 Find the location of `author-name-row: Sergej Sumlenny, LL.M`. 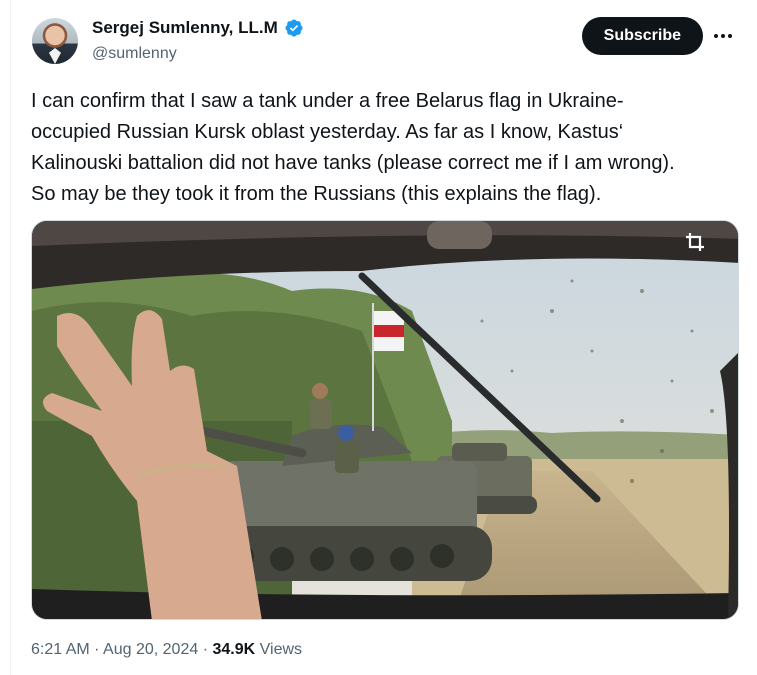

author-name-row: Sergej Sumlenny, LL.M is located at coordinates (198, 28).